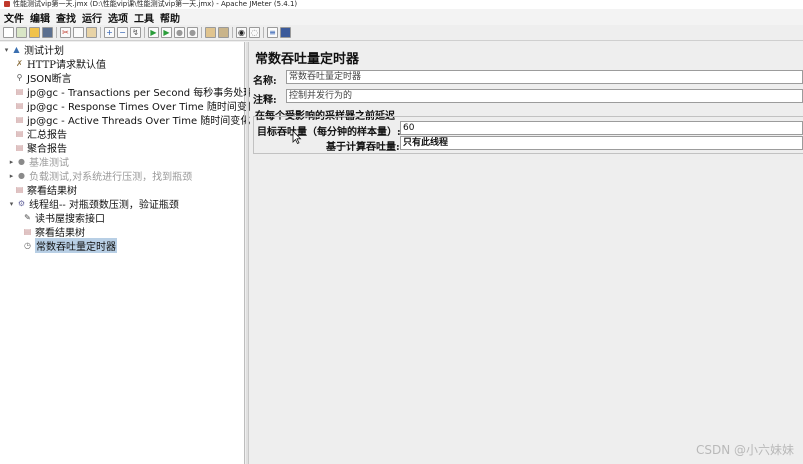 This screenshot has height=464, width=803. I want to click on start-no-pause-icon: ▶, so click(166, 32).